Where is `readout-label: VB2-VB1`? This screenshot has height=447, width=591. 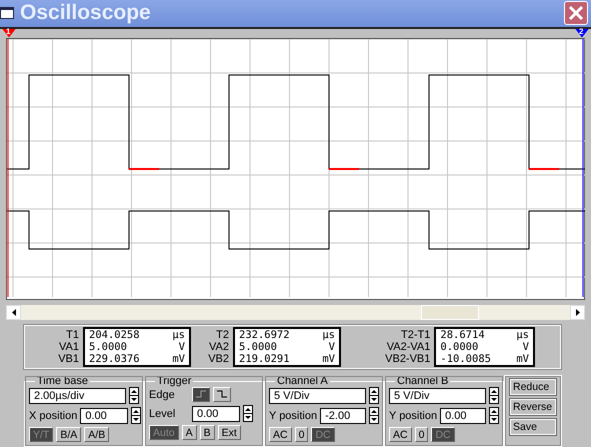 readout-label: VB2-VB1 is located at coordinates (407, 358).